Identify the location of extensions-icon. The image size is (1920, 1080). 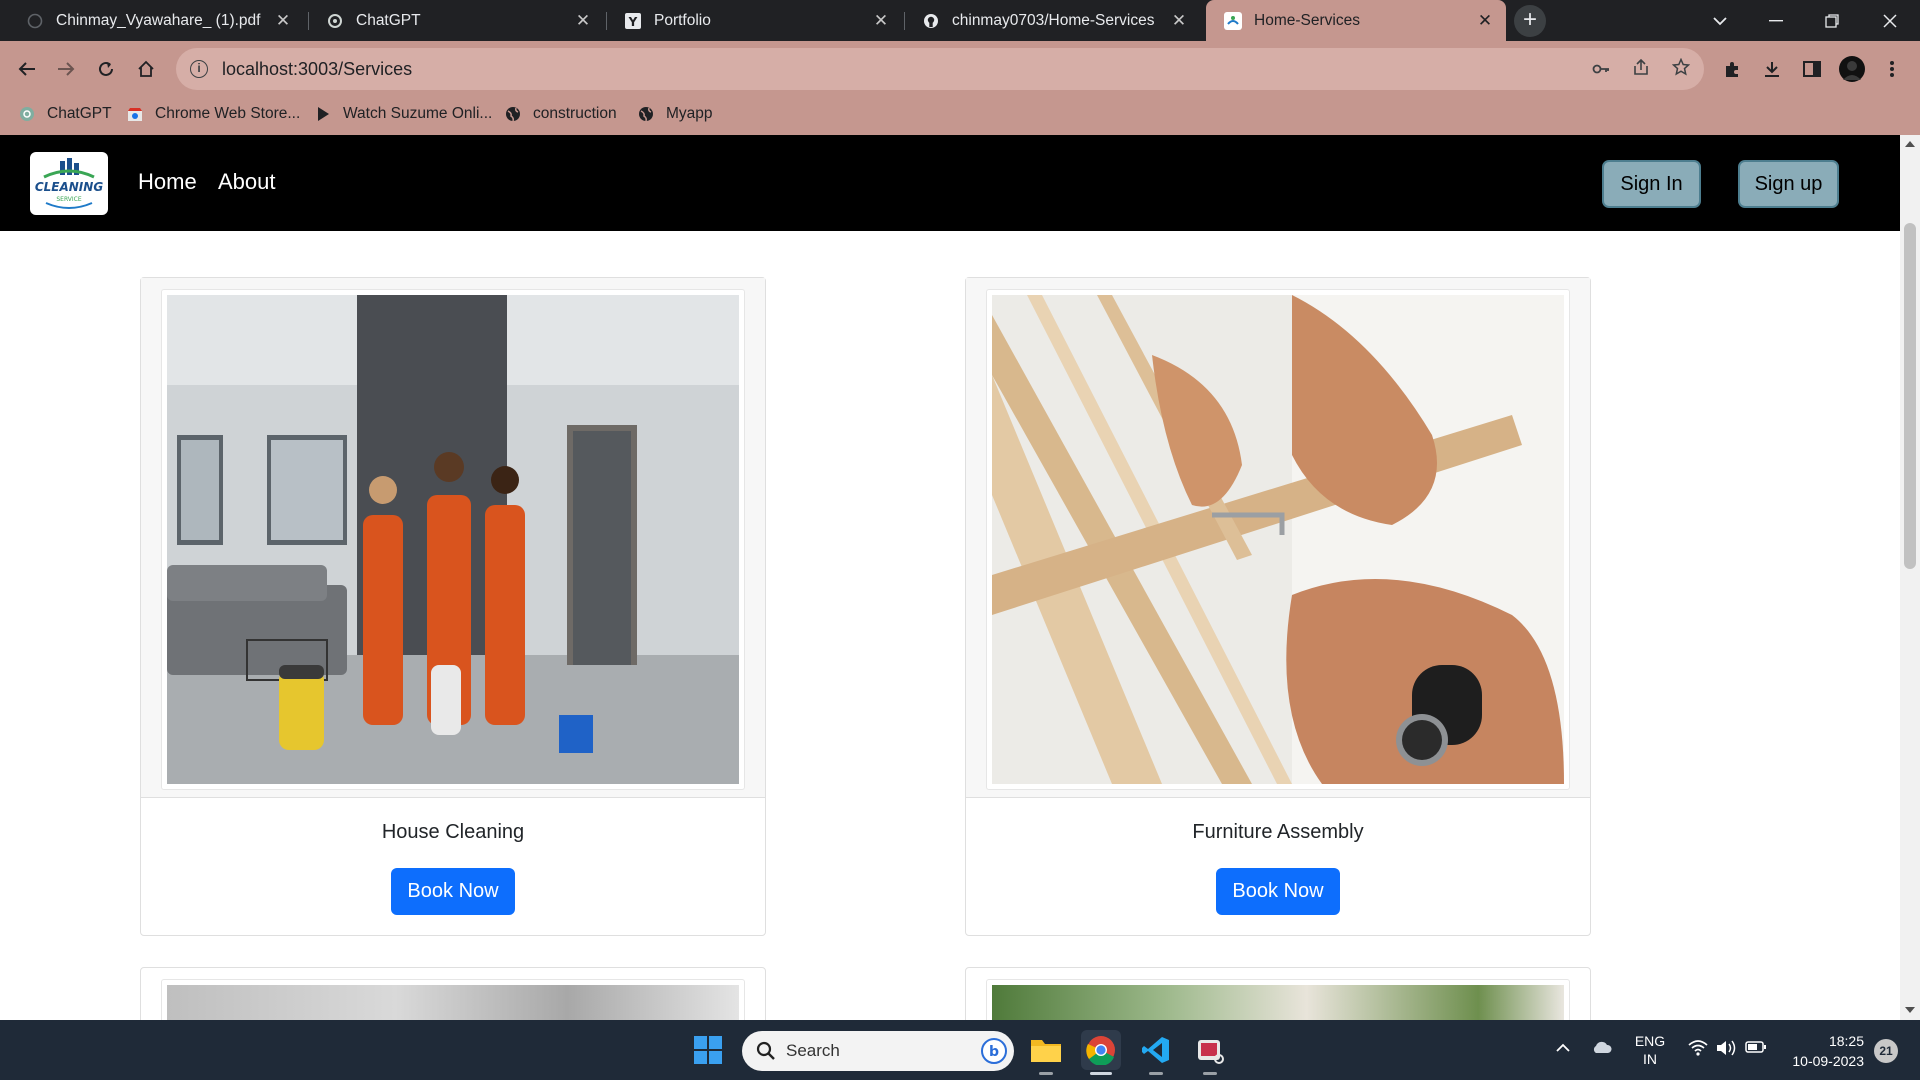
(1732, 69).